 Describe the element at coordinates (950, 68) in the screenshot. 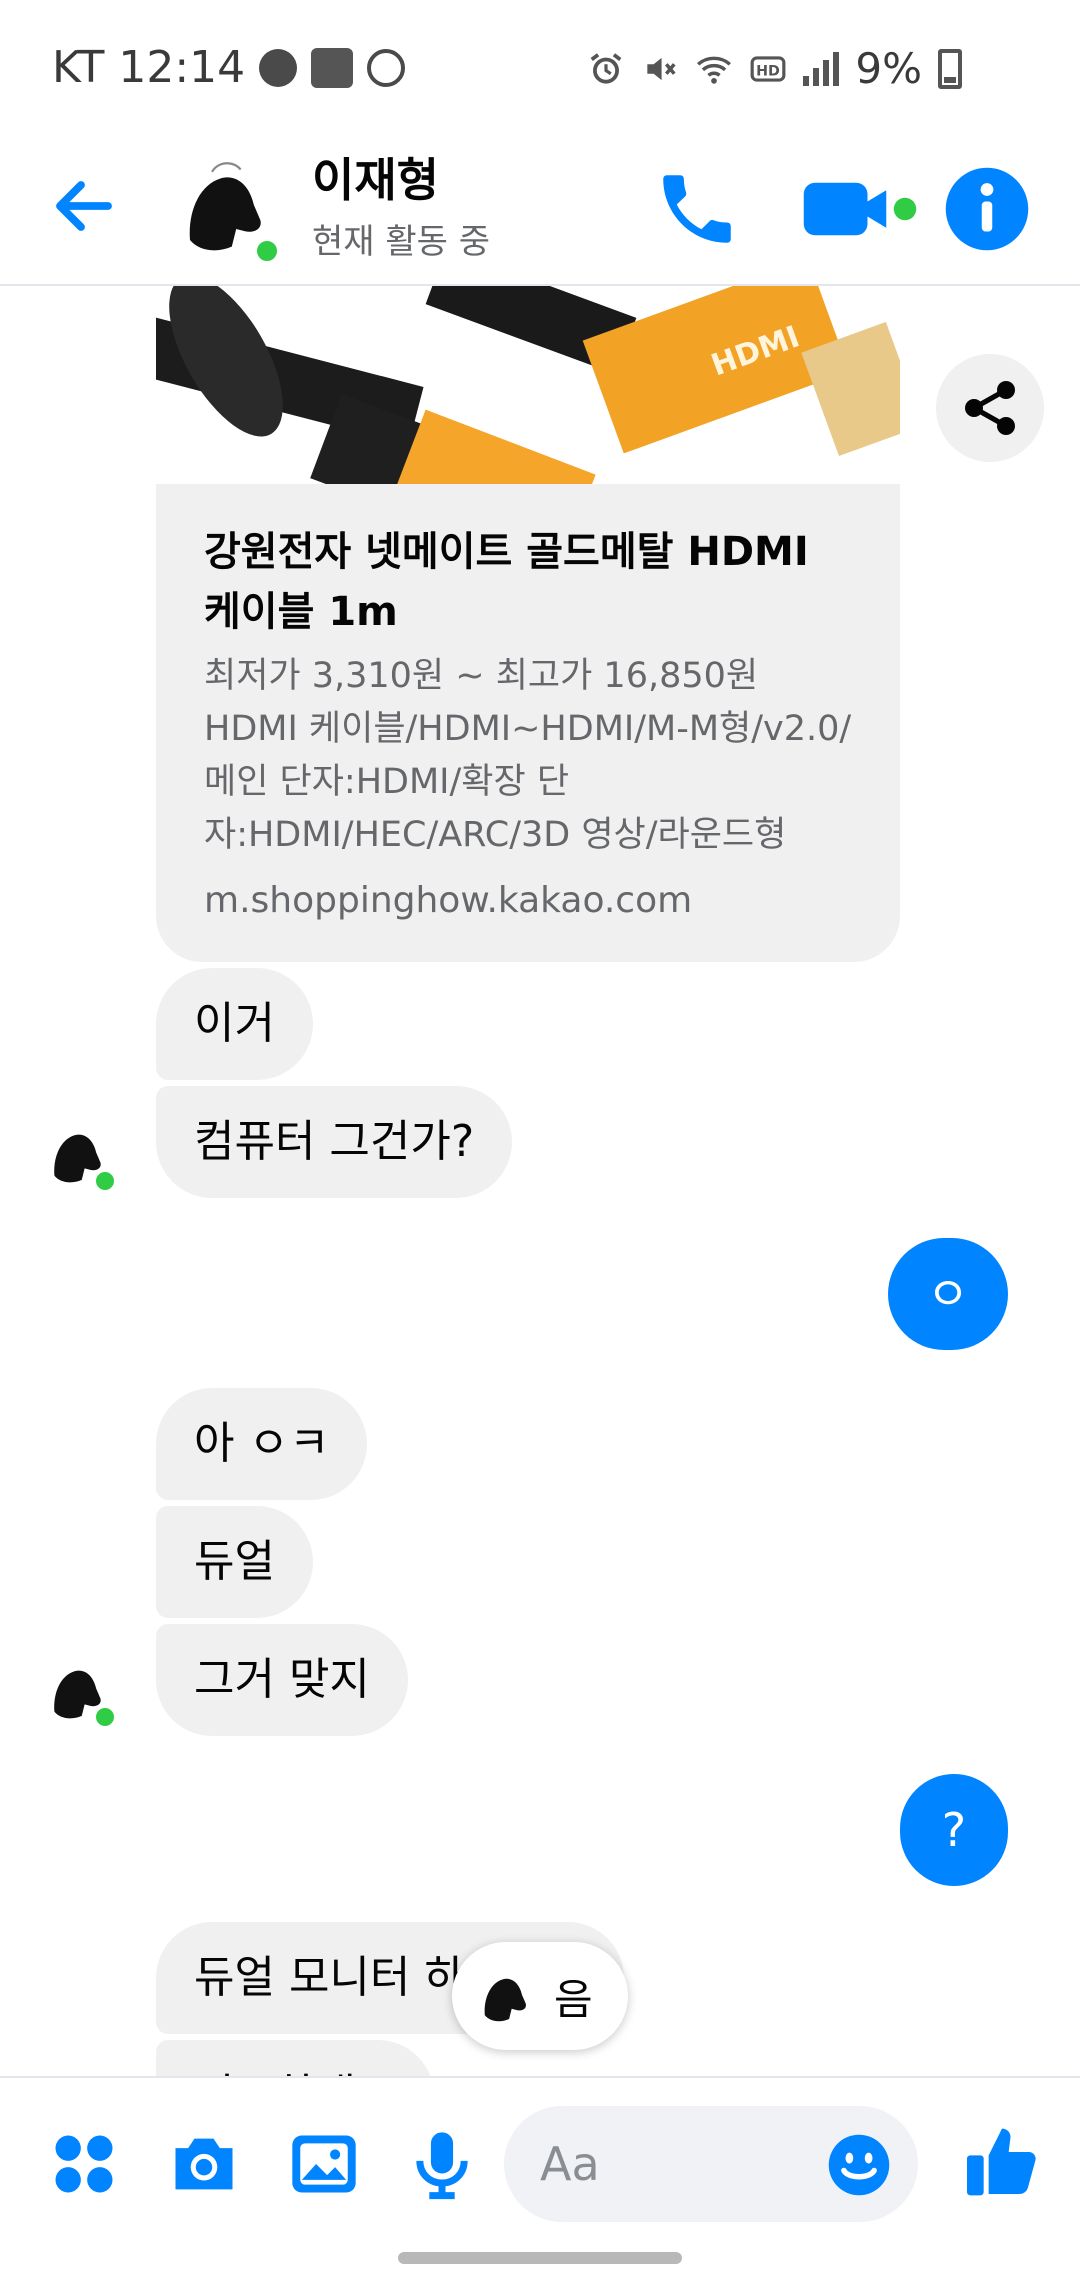

I see `battery-icon` at that location.